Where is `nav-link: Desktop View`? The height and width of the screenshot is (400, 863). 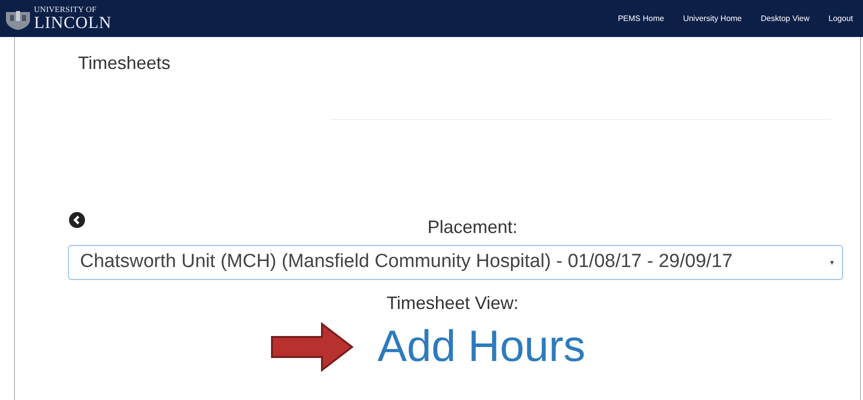 nav-link: Desktop View is located at coordinates (785, 18).